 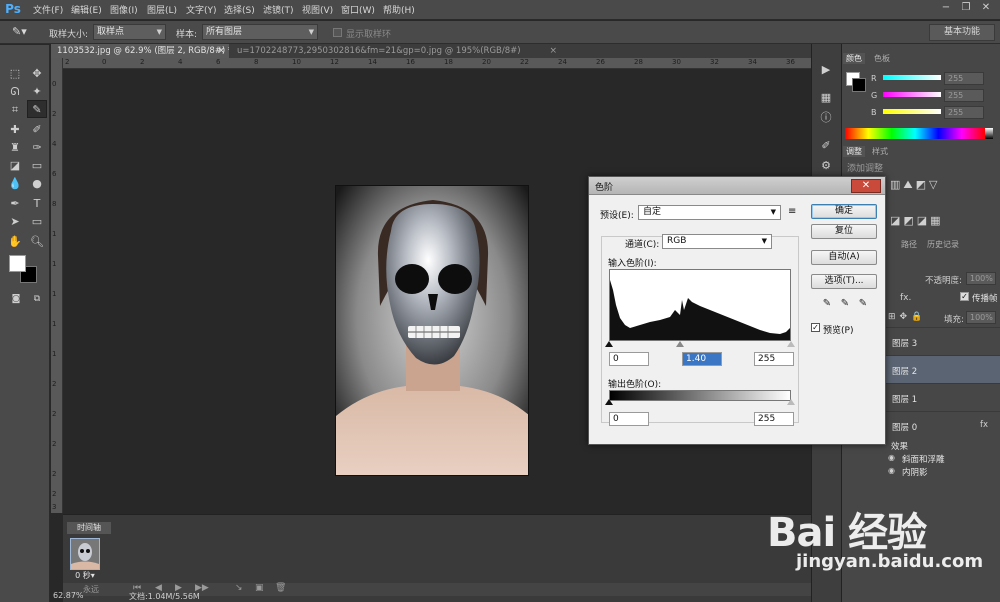 I want to click on auto-button: 自动(A), so click(x=844, y=257).